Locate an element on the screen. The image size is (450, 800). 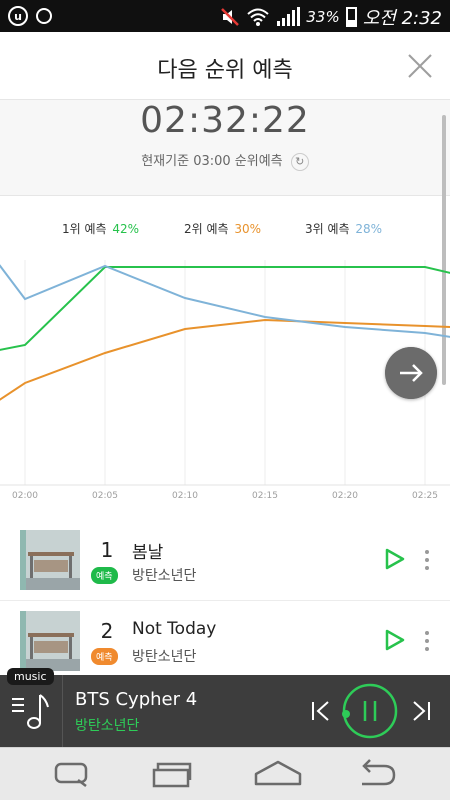
back-icon is located at coordinates (376, 774).